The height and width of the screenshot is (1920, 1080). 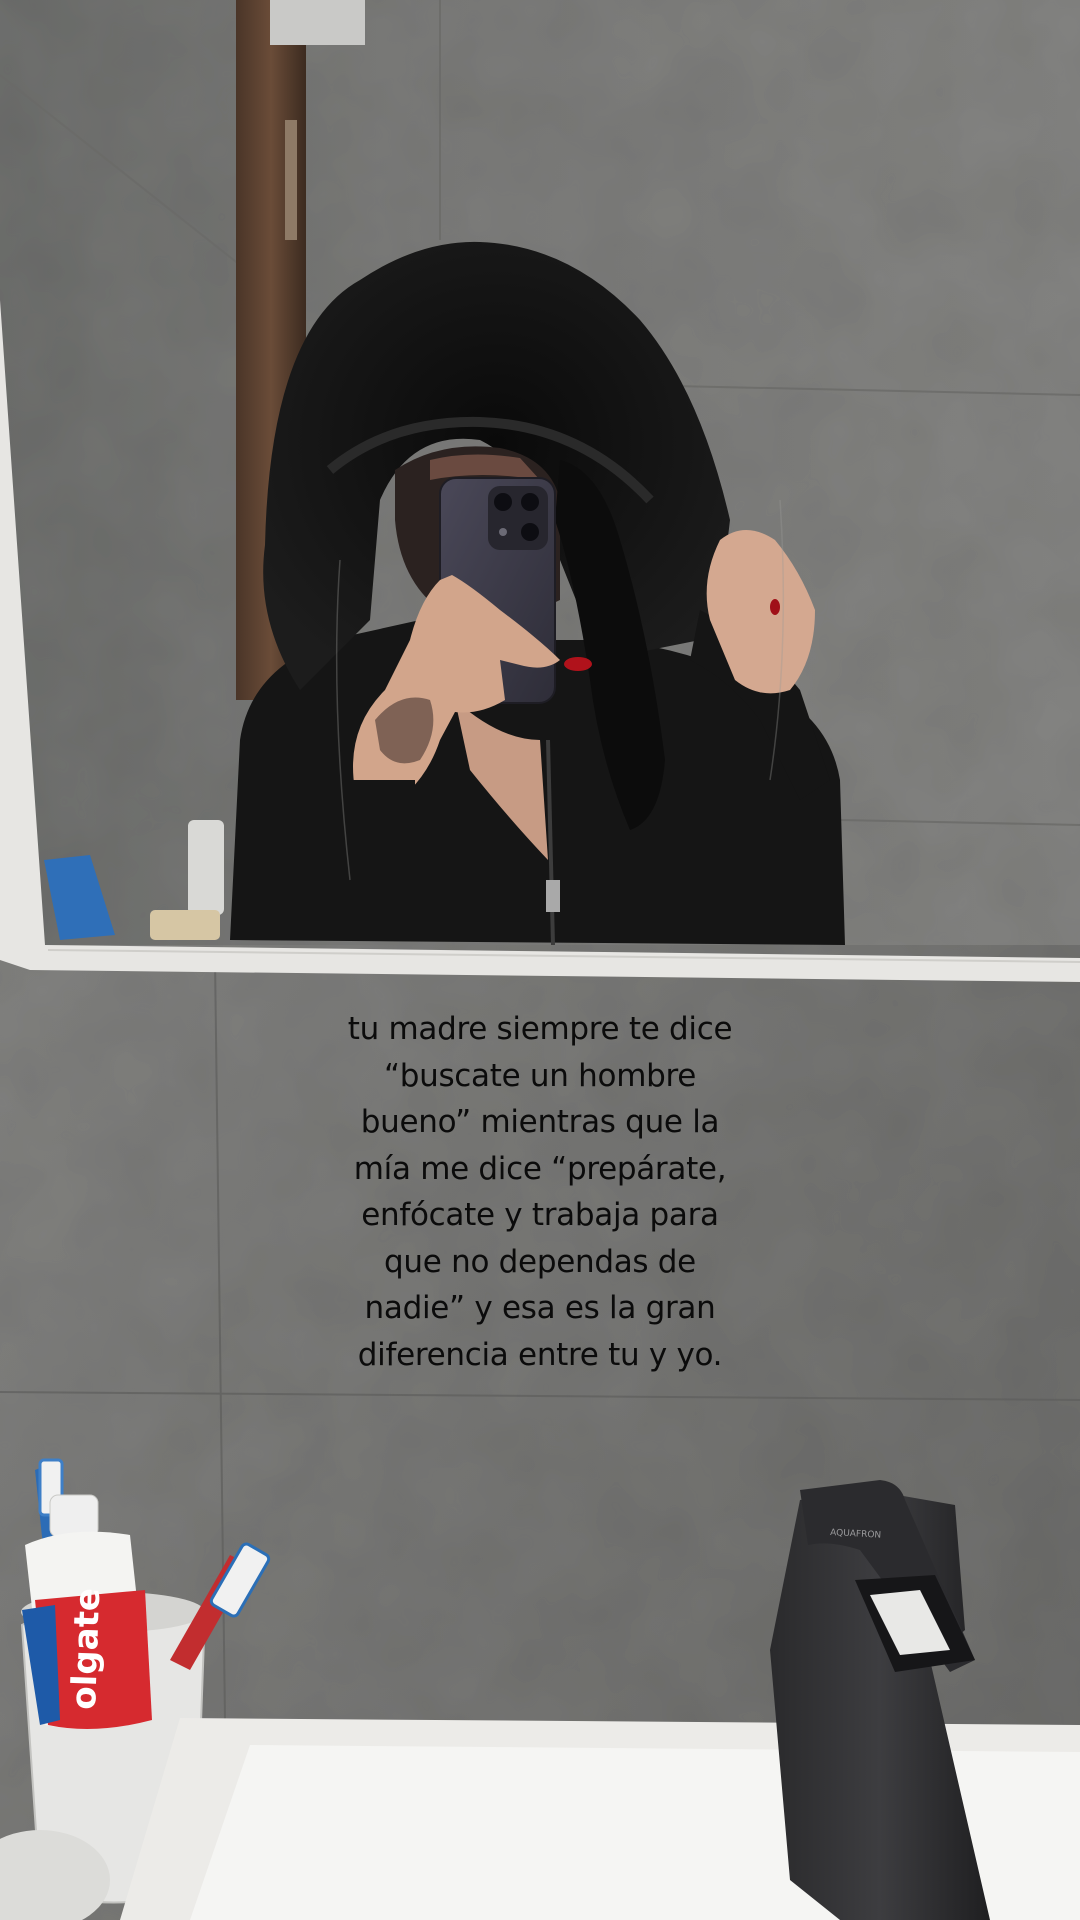 What do you see at coordinates (540, 1354) in the screenshot?
I see `caption-line: diferencia entre tu y yo.` at bounding box center [540, 1354].